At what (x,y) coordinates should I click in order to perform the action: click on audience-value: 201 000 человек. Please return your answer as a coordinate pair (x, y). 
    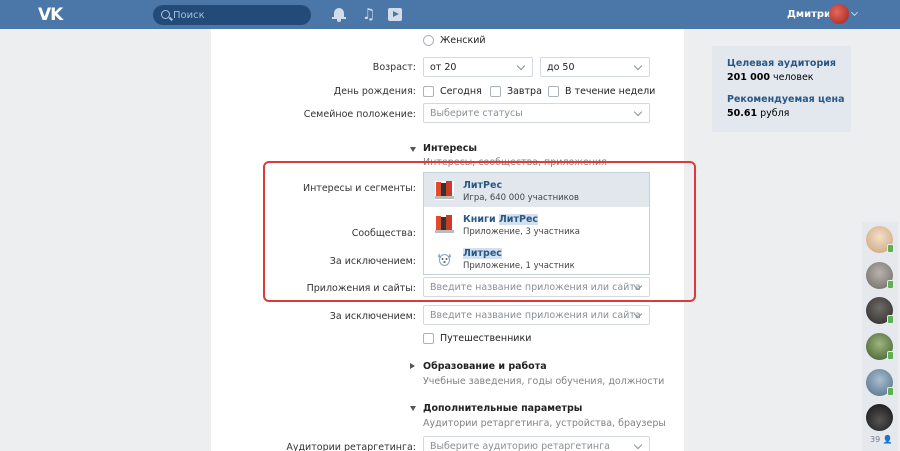
    Looking at the image, I should click on (770, 77).